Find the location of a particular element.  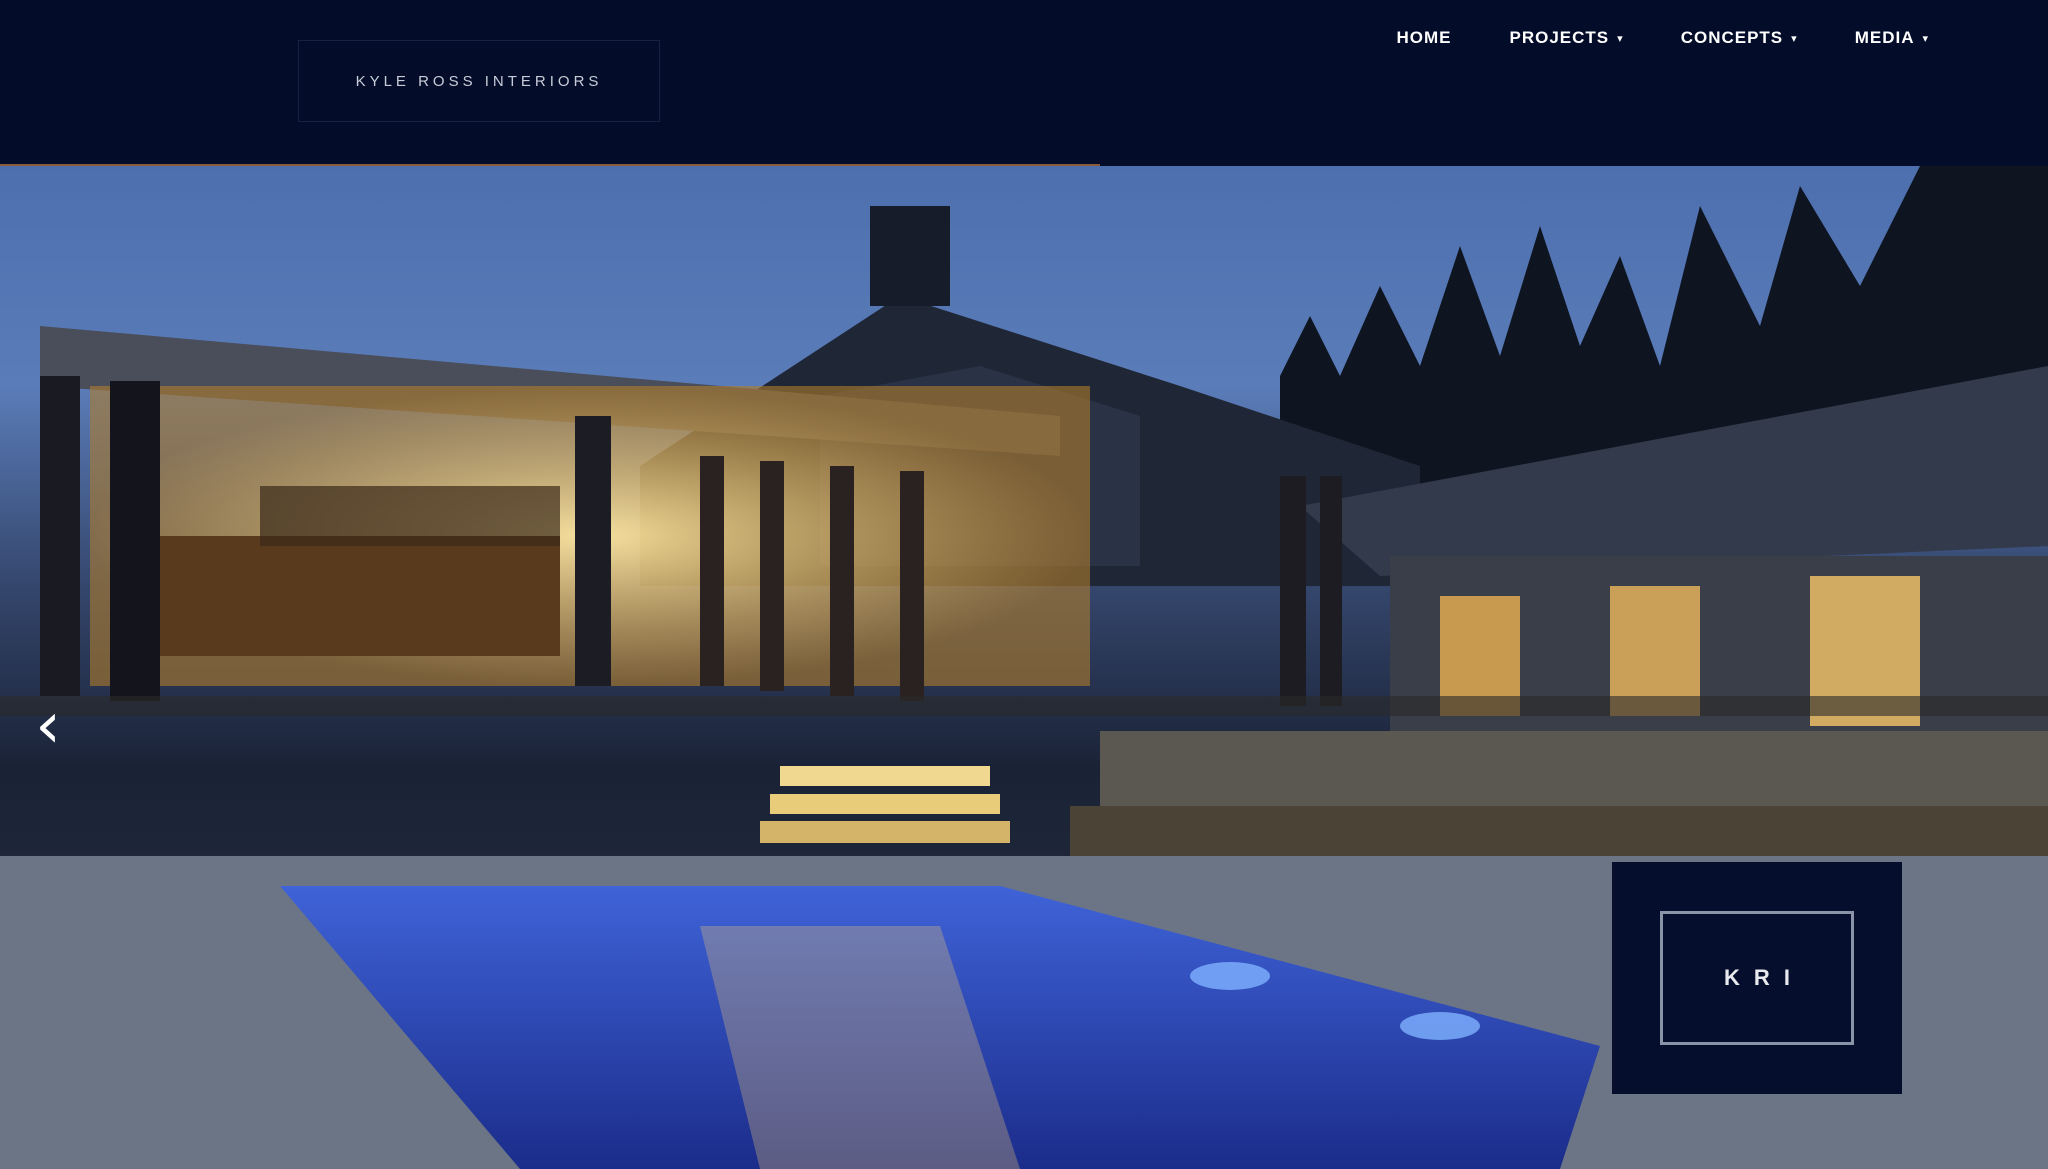

slider-prev-button: ‹ is located at coordinates (48, 726).